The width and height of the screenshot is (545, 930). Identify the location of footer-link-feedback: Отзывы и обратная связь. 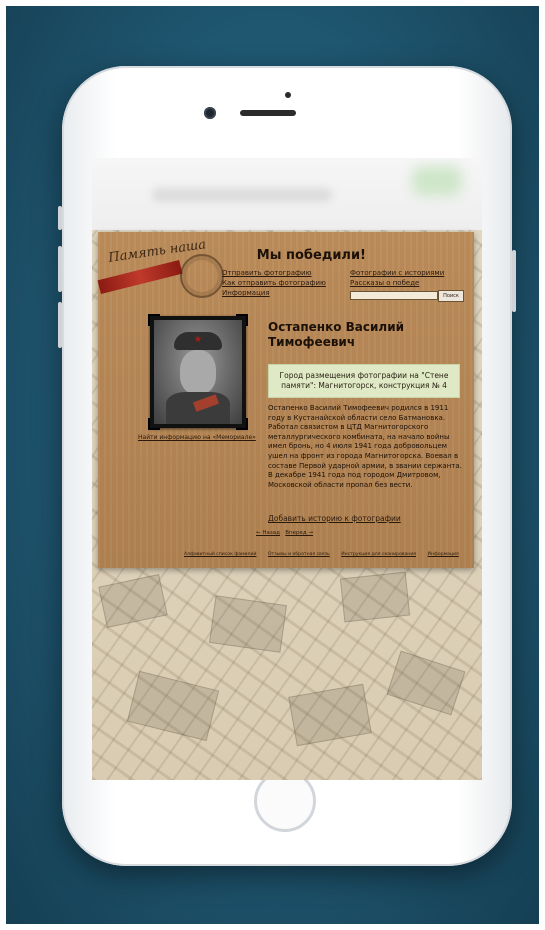
(299, 554).